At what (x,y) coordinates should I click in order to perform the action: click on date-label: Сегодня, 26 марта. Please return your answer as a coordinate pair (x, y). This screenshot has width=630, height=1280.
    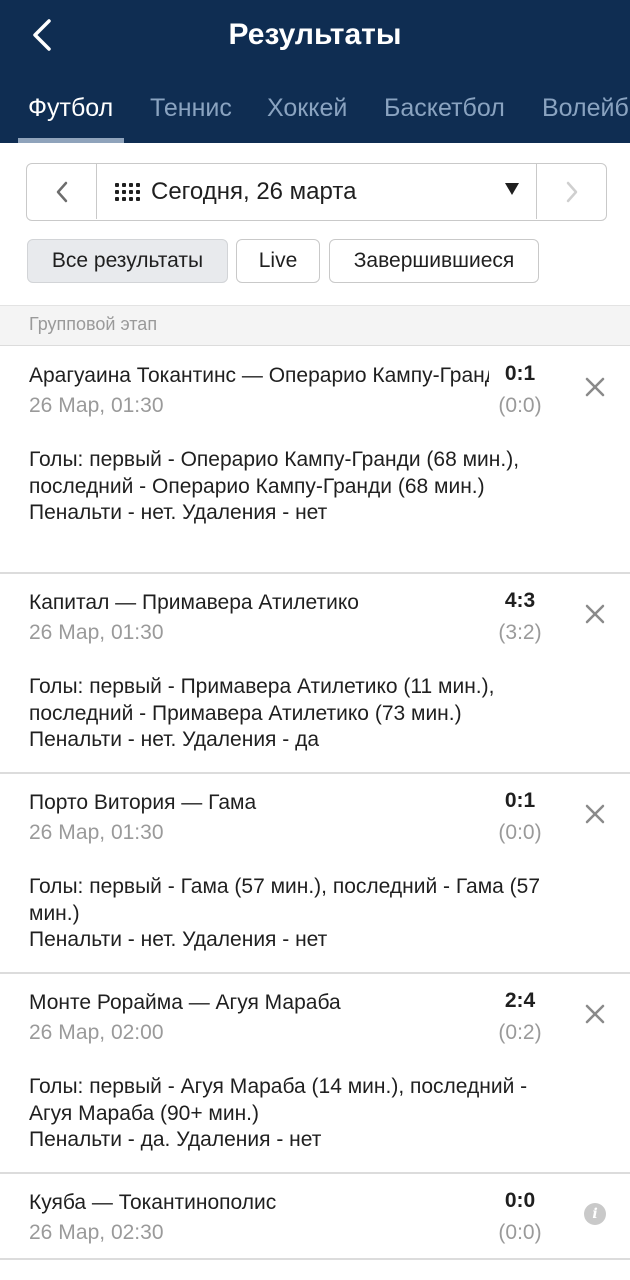
    Looking at the image, I should click on (254, 191).